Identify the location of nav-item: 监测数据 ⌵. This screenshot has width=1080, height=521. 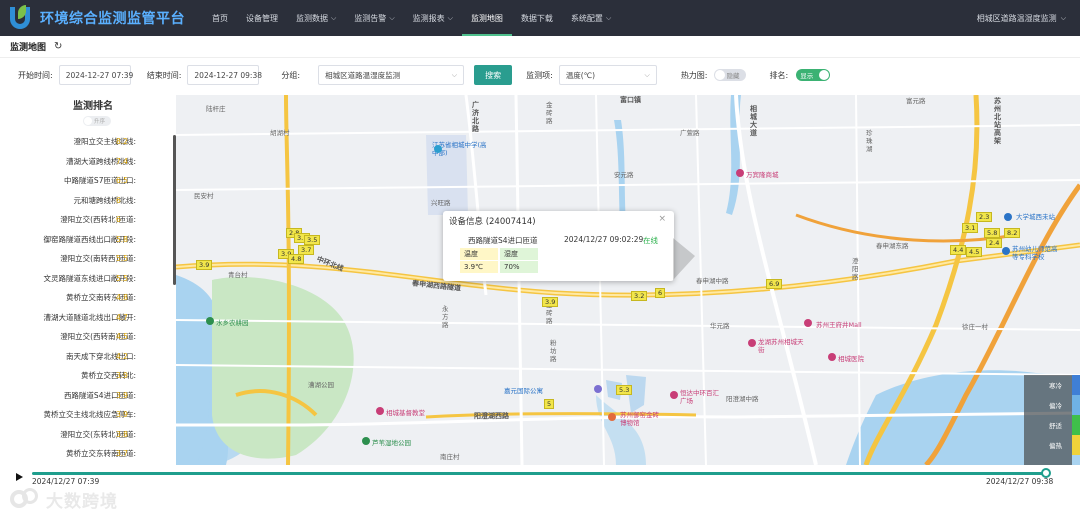
(316, 18).